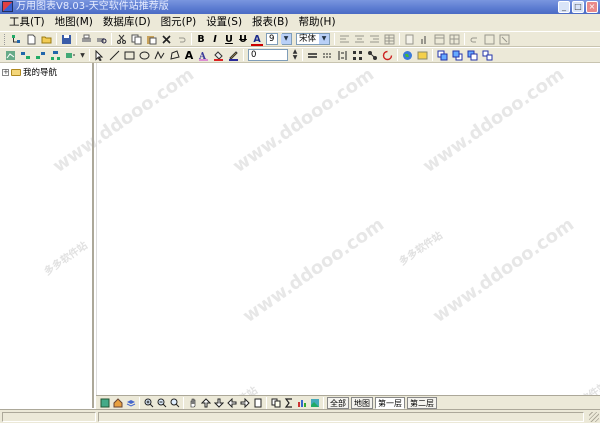 Image resolution: width=600 pixels, height=423 pixels. What do you see at coordinates (407, 55) in the screenshot?
I see `globe-icon` at bounding box center [407, 55].